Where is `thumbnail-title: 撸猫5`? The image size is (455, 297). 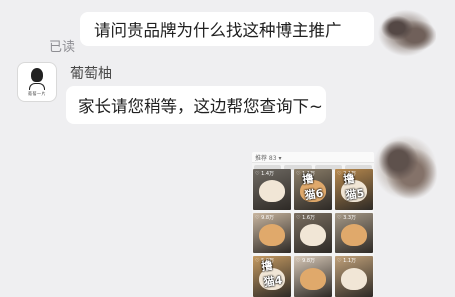 thumbnail-title: 撸猫5 is located at coordinates (354, 187).